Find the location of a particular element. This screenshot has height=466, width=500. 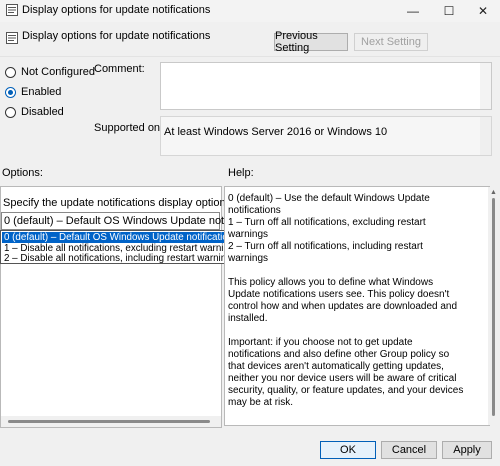

comment-label: Comment: is located at coordinates (119, 69).